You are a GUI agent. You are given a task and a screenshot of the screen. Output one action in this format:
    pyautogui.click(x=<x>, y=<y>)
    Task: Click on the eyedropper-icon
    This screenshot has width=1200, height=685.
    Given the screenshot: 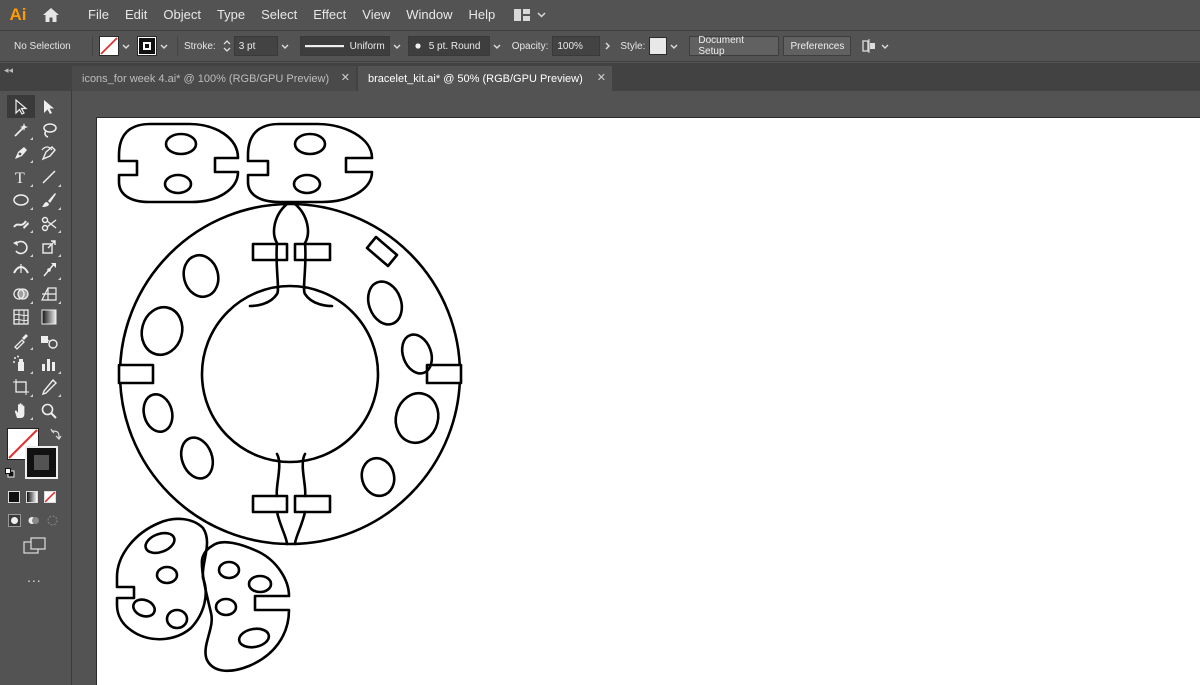 What is the action you would take?
    pyautogui.click(x=21, y=341)
    